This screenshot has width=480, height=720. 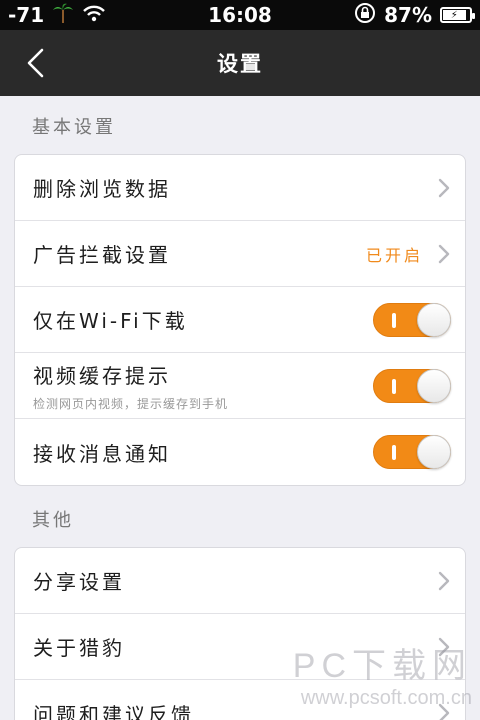 What do you see at coordinates (412, 452) in the screenshot?
I see `notifications-toggle` at bounding box center [412, 452].